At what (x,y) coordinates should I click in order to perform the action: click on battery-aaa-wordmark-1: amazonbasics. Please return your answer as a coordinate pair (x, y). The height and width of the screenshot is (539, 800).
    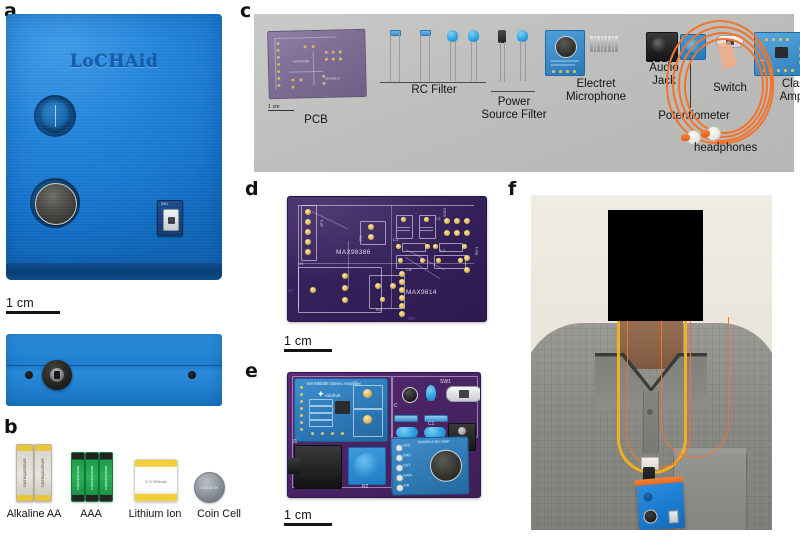
    Looking at the image, I should click on (78, 478).